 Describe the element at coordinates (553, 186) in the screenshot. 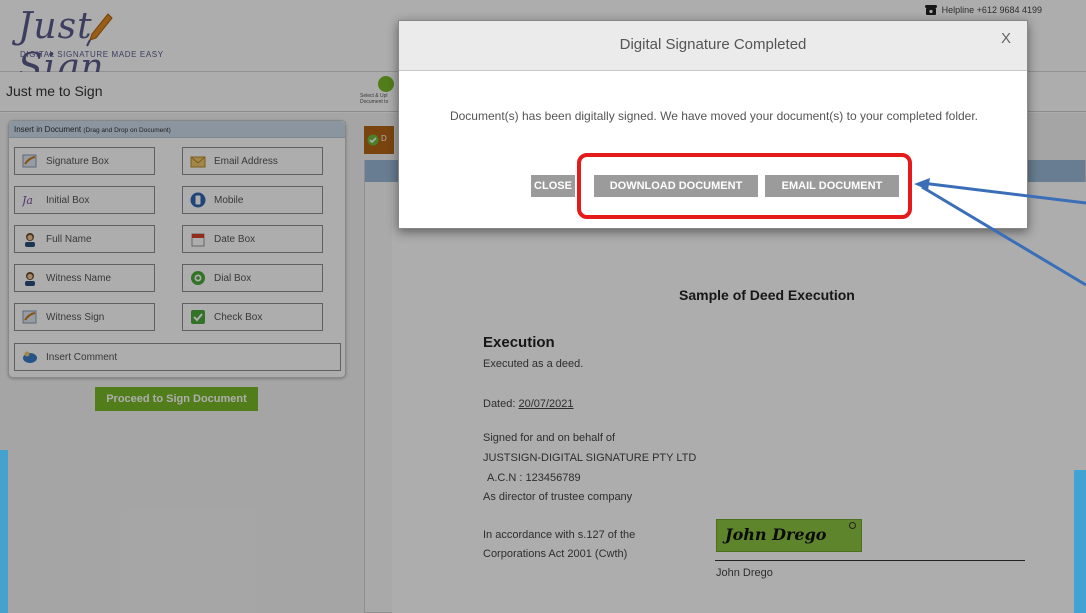

I see `close-button: CLOSE` at that location.